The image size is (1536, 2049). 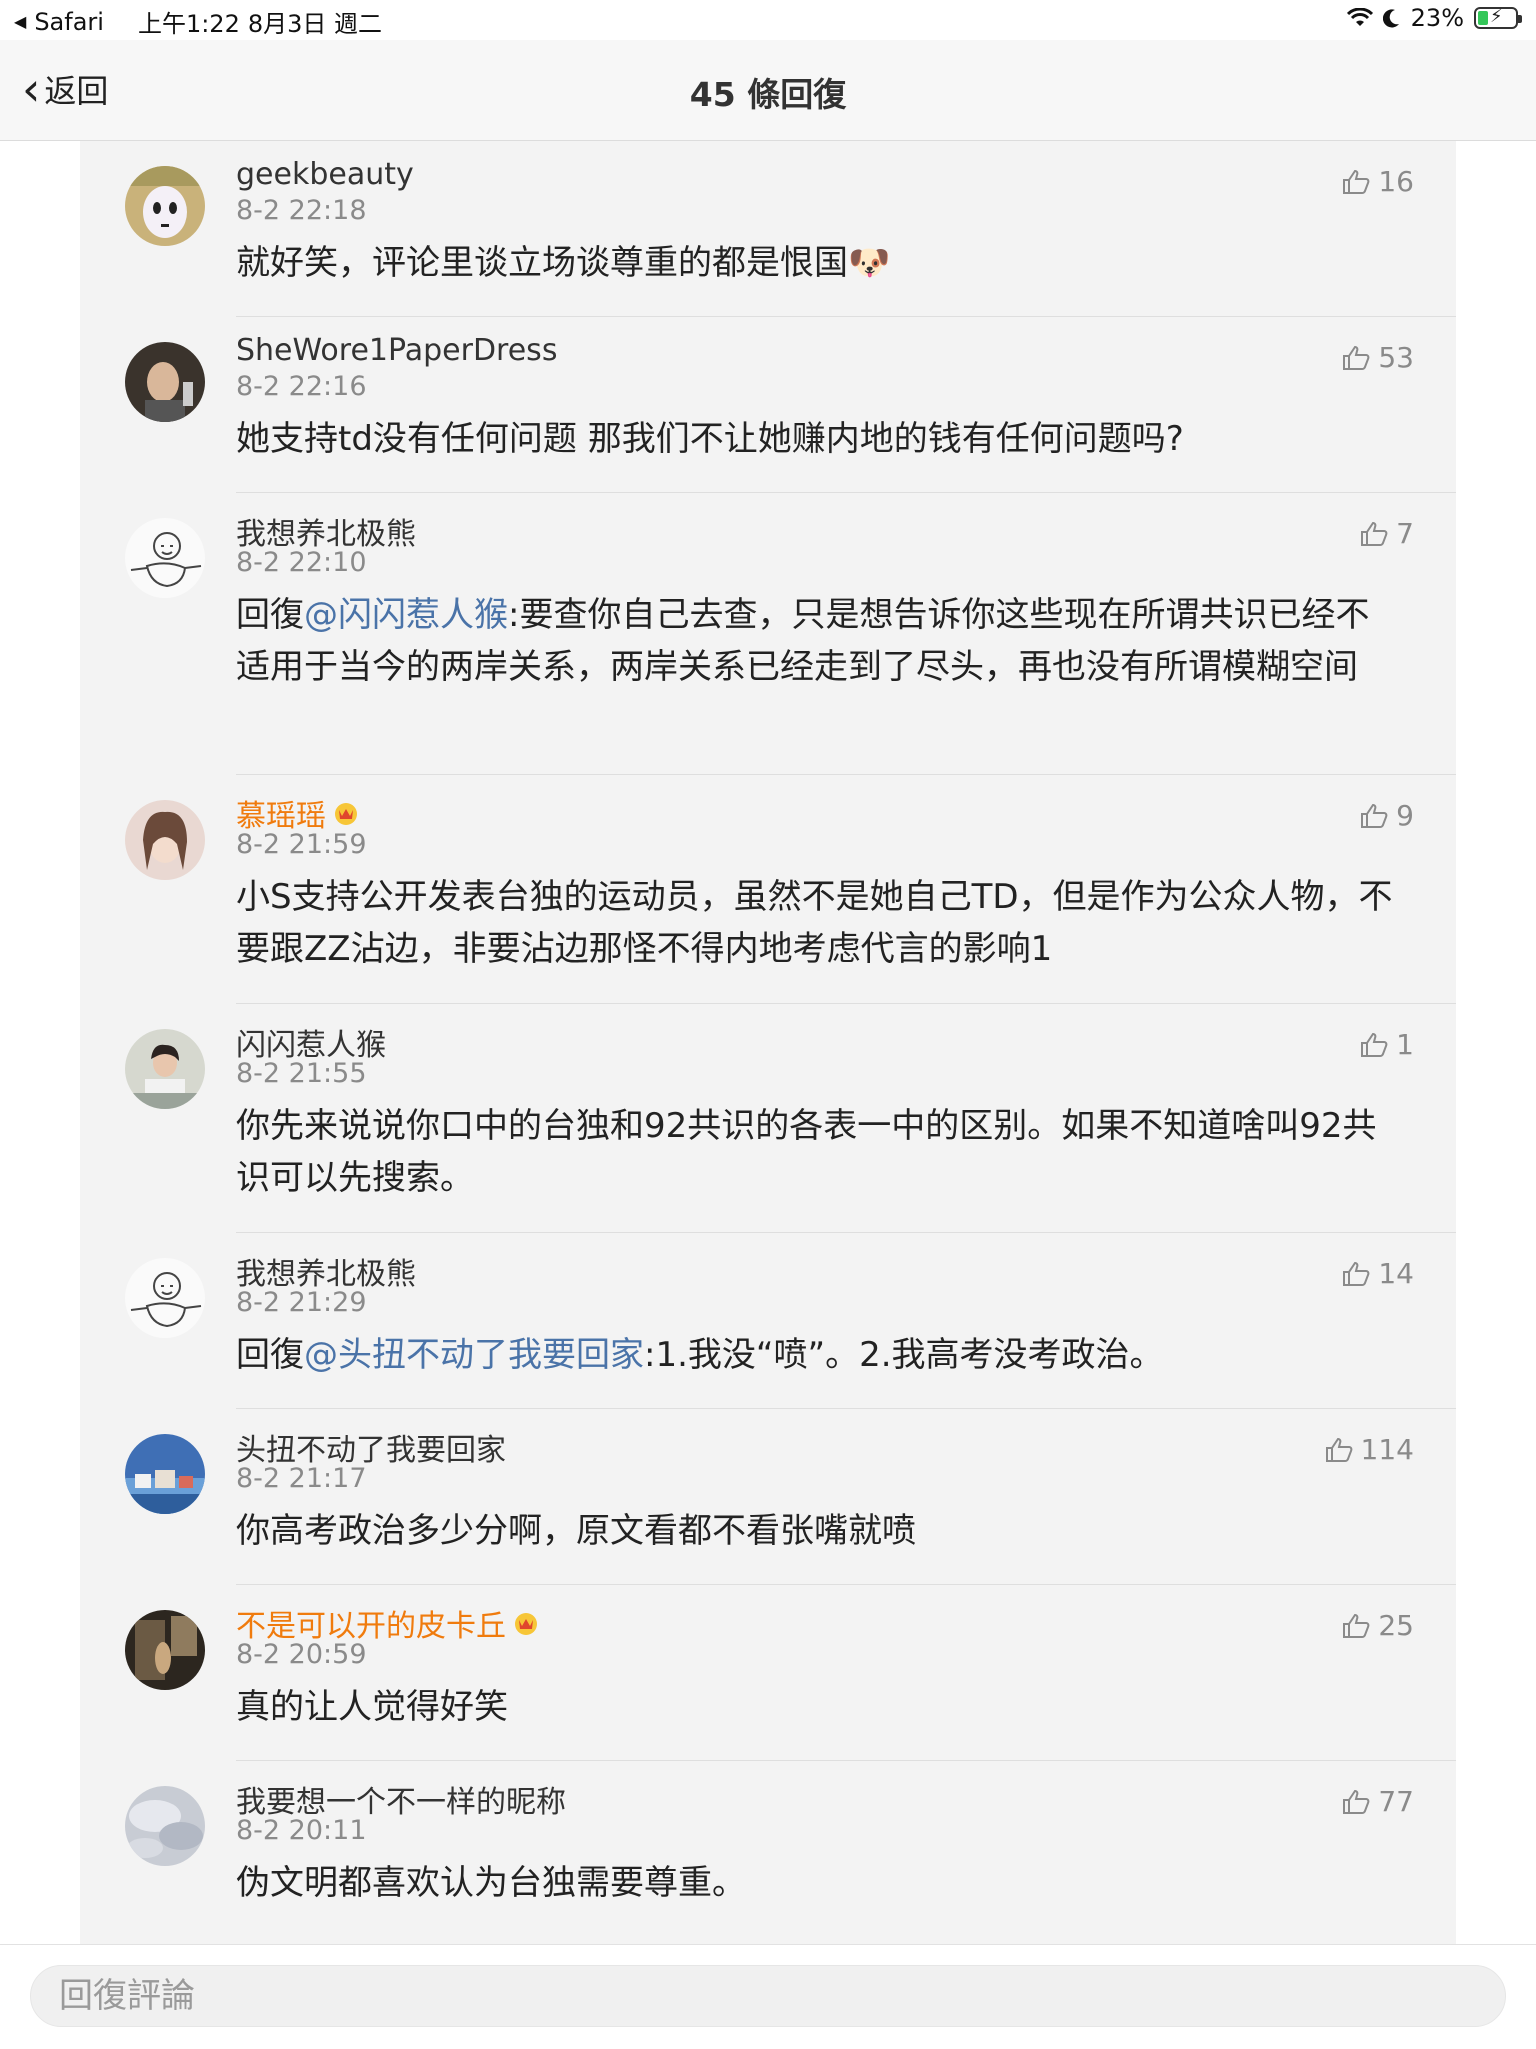 I want to click on mention-link: @闪闪惹人猴, so click(x=406, y=615).